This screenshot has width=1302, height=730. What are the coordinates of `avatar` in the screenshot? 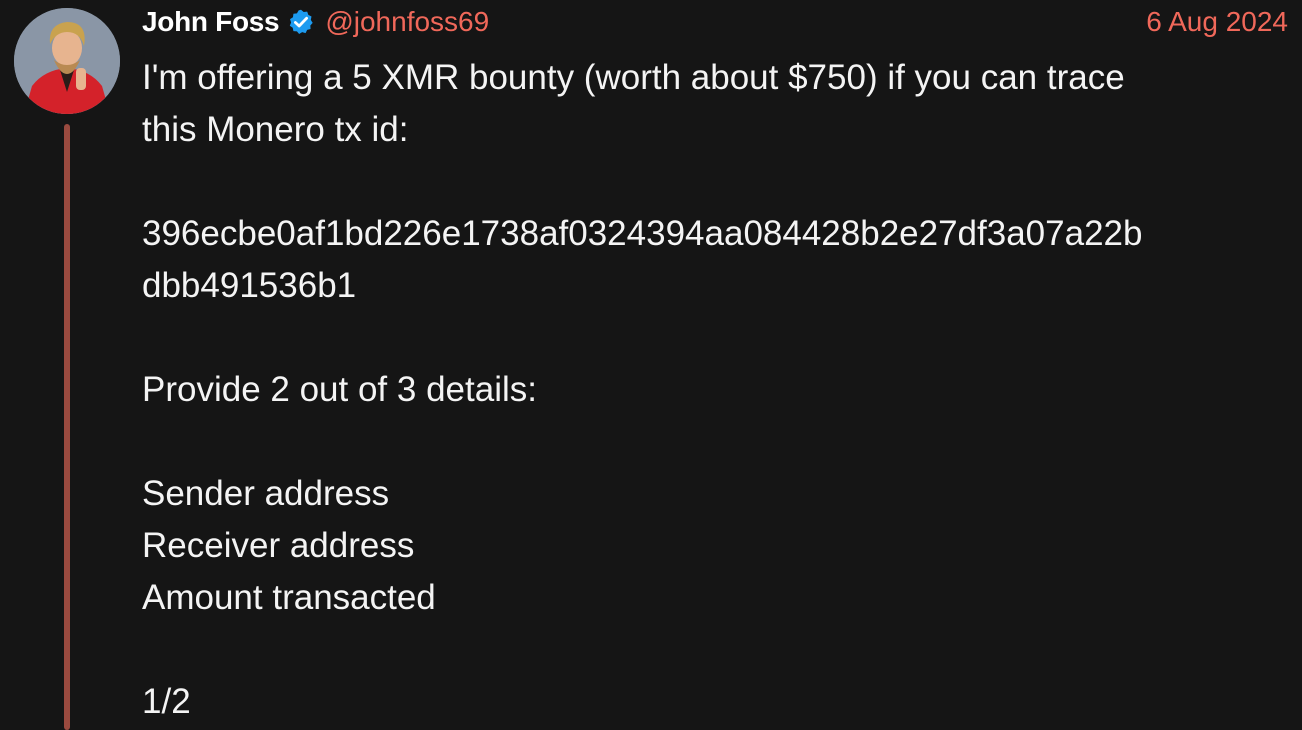 It's located at (67, 61).